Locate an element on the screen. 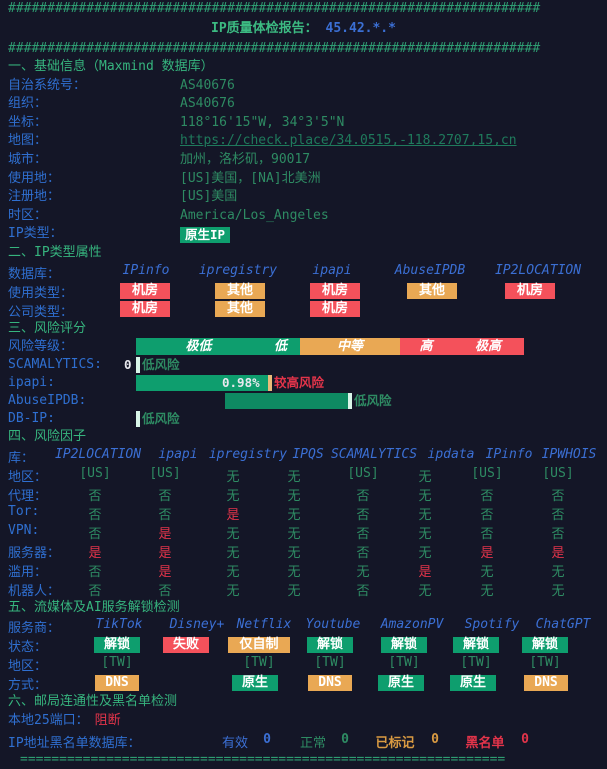  company-type-ipregistry: 其他 is located at coordinates (240, 308).